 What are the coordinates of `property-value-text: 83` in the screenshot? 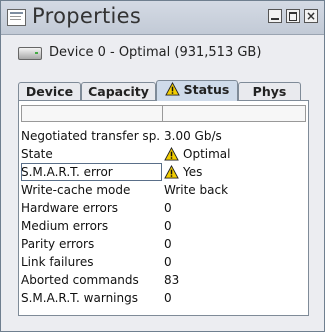 It's located at (172, 280).